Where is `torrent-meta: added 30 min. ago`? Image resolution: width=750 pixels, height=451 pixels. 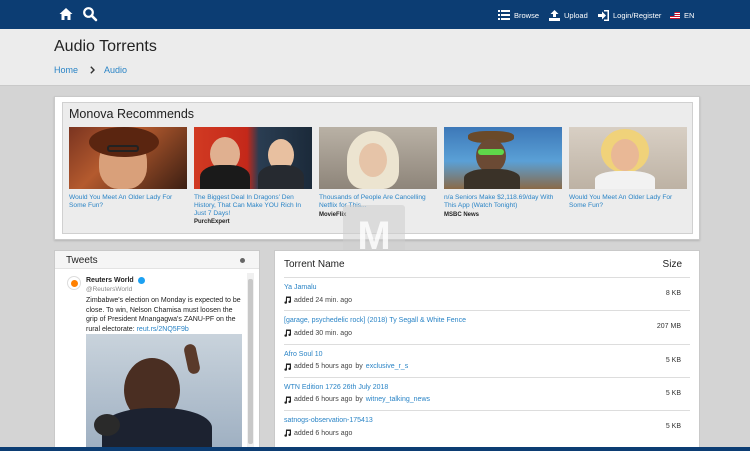 torrent-meta: added 30 min. ago is located at coordinates (318, 333).